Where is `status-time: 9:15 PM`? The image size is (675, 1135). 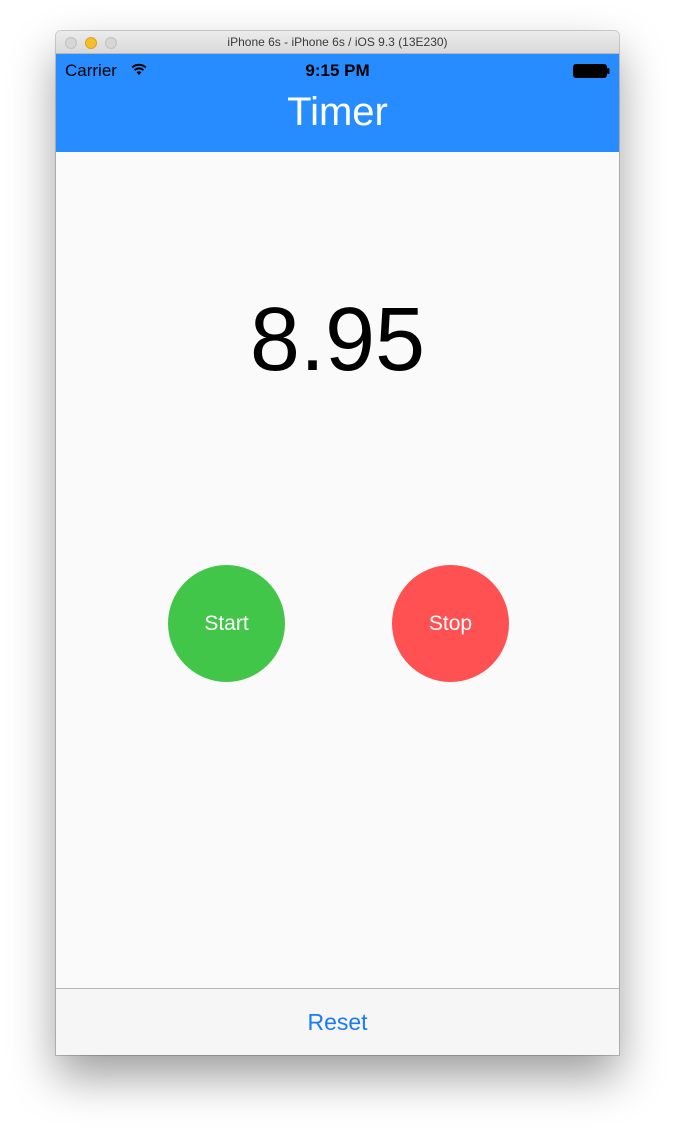
status-time: 9:15 PM is located at coordinates (337, 70).